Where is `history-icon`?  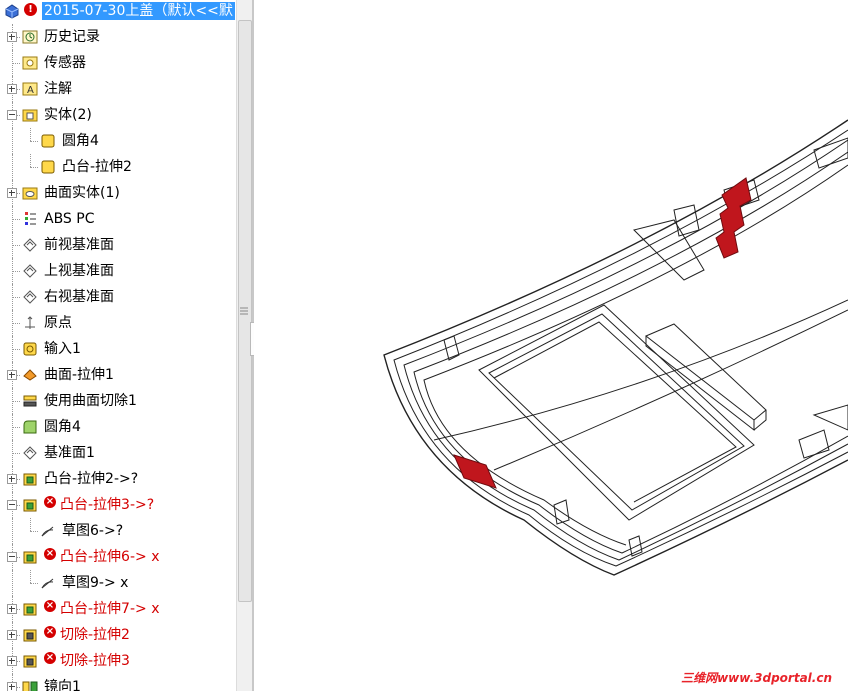
history-icon is located at coordinates (30, 37).